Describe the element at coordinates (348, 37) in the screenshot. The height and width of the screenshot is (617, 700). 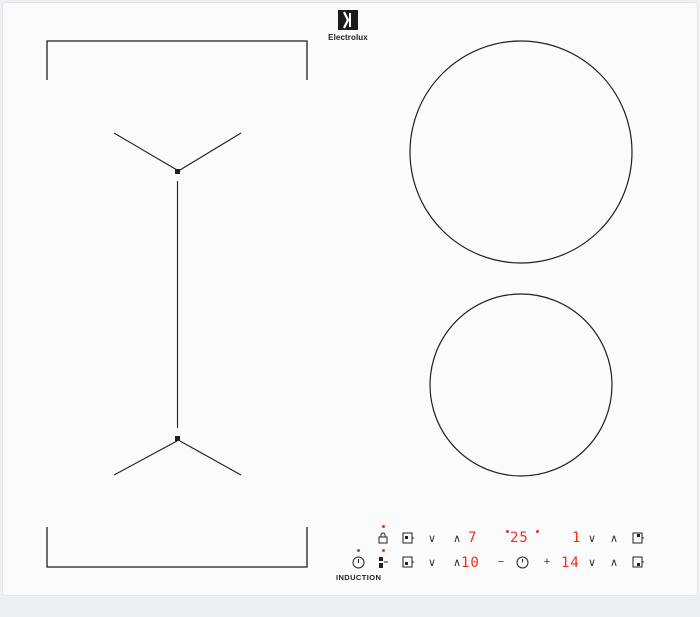
I see `brand-name: Electrolux` at that location.